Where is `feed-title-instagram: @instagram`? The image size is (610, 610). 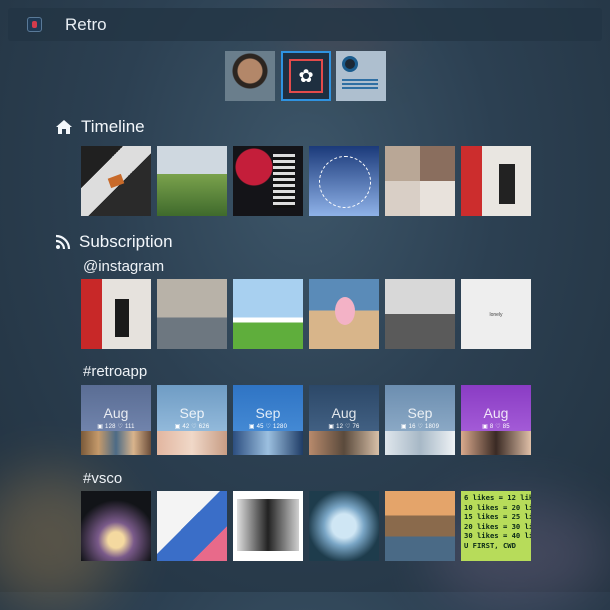 feed-title-instagram: @instagram is located at coordinates (123, 266).